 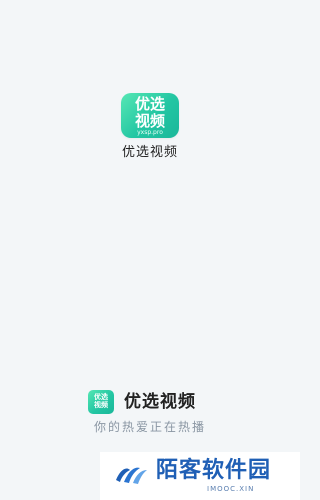 I want to click on app-logo: 优选 视频 yxsp.pro, so click(x=150, y=115).